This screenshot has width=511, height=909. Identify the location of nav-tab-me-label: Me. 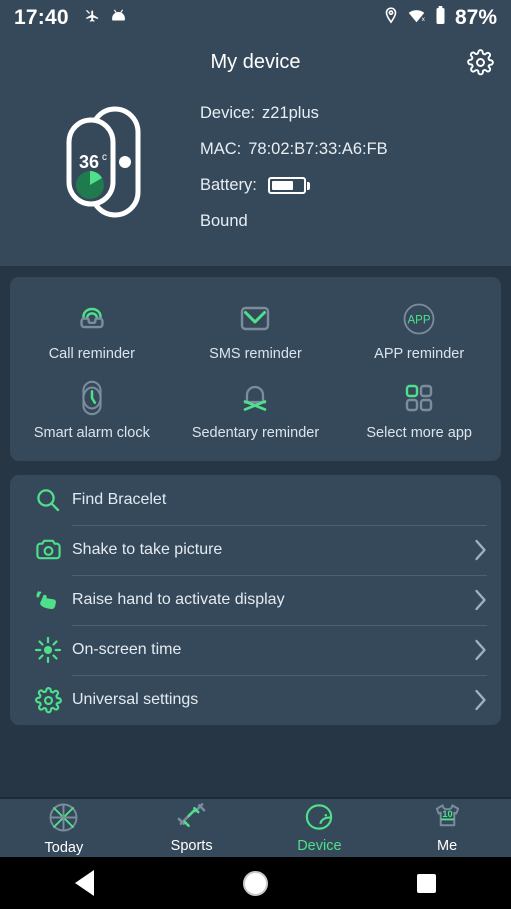
(447, 846).